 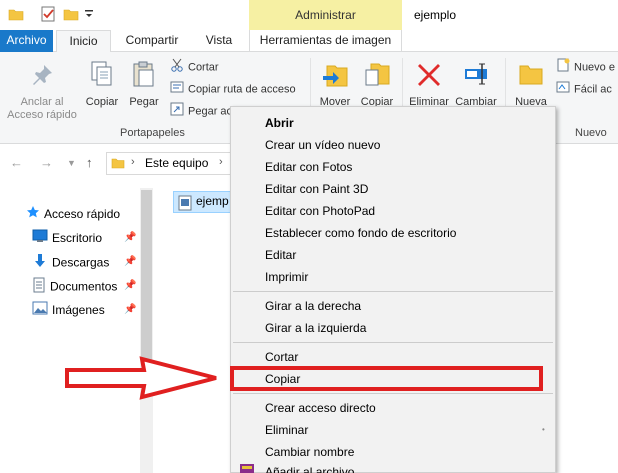 I want to click on pointer-arrow-icon, so click(x=141, y=378).